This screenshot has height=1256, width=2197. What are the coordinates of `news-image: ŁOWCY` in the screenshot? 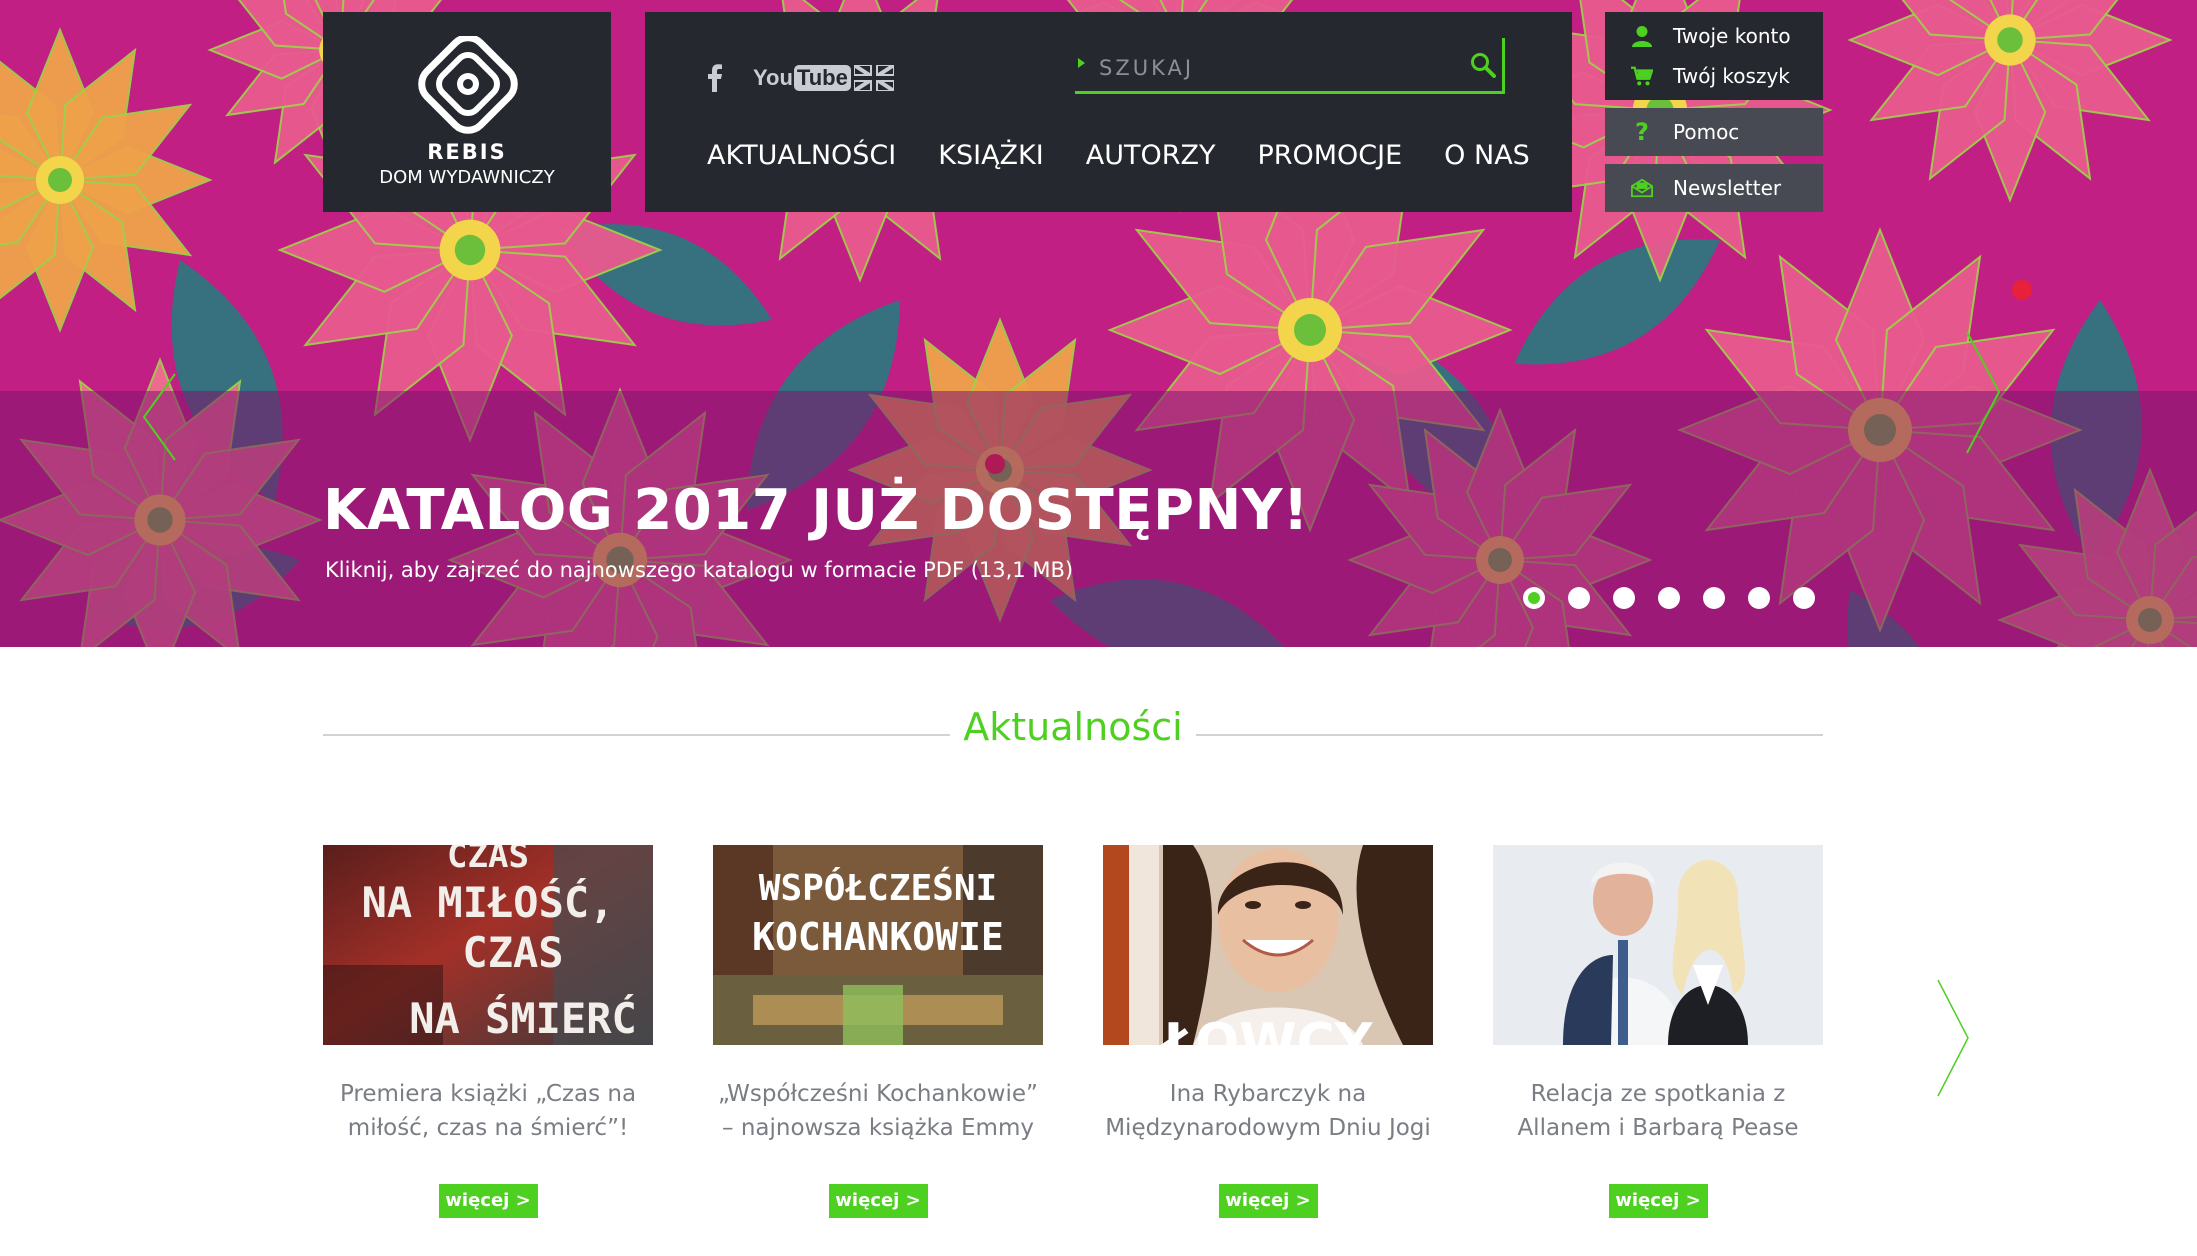 It's located at (1268, 945).